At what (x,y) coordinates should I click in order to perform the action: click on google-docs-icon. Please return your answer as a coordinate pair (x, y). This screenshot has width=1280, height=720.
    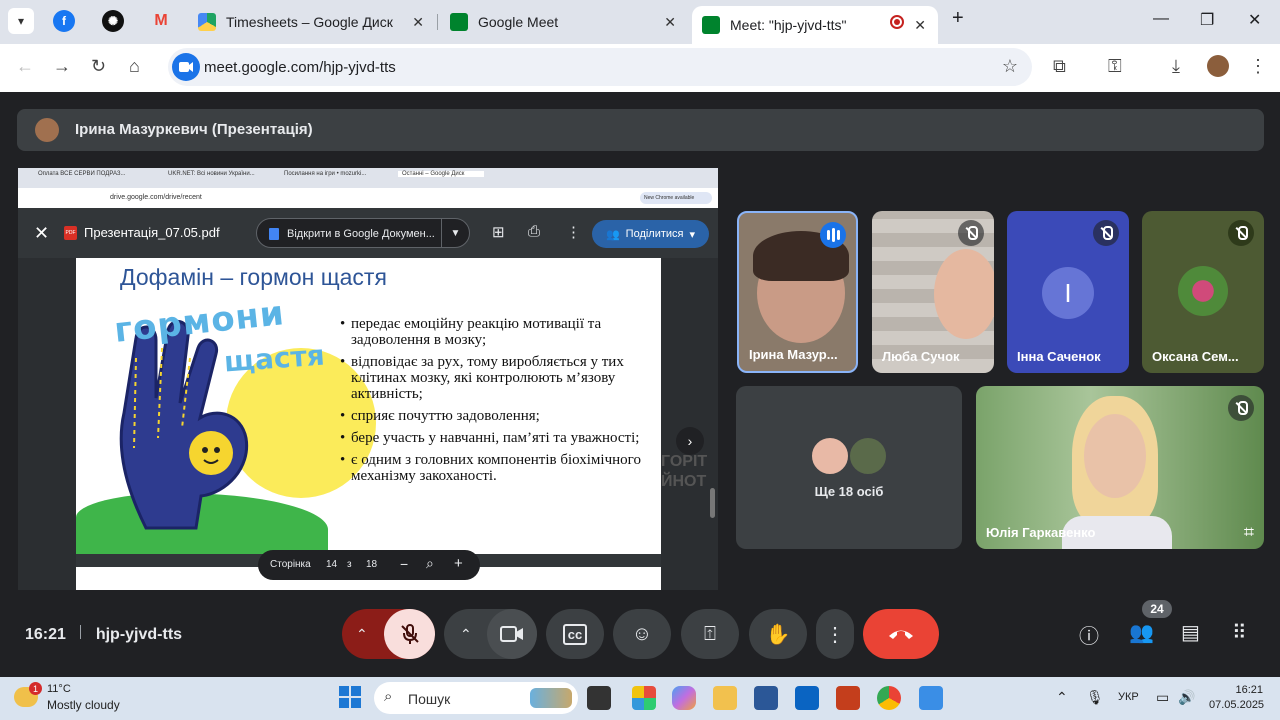
    Looking at the image, I should click on (274, 234).